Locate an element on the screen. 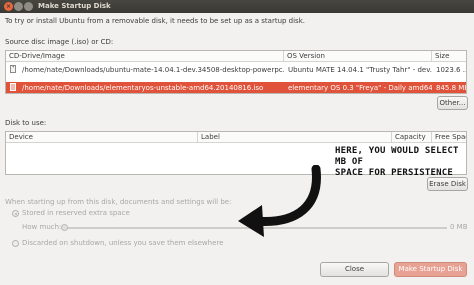  window-titlebar: × Make Startup Disk is located at coordinates (237, 6).